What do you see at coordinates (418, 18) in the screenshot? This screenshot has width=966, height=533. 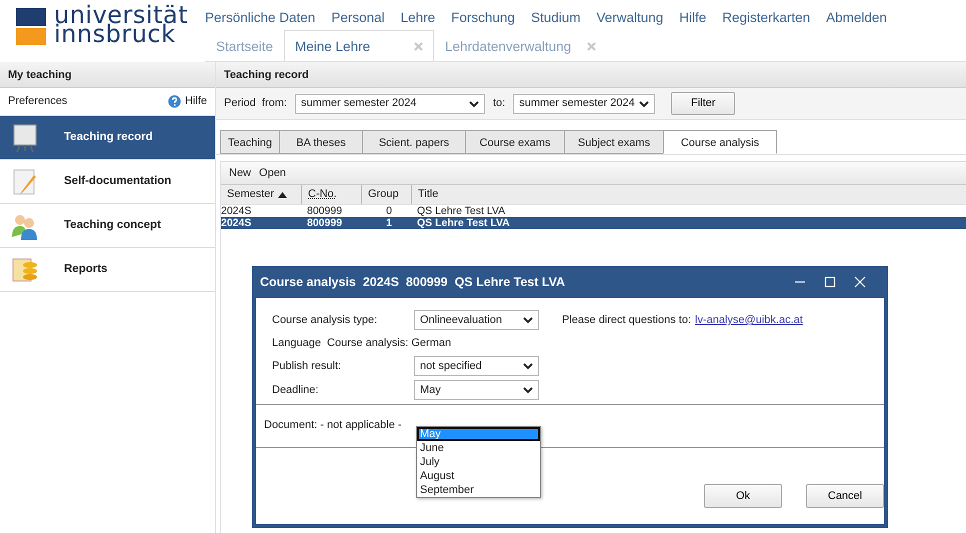 I see `menu-link: Lehre` at bounding box center [418, 18].